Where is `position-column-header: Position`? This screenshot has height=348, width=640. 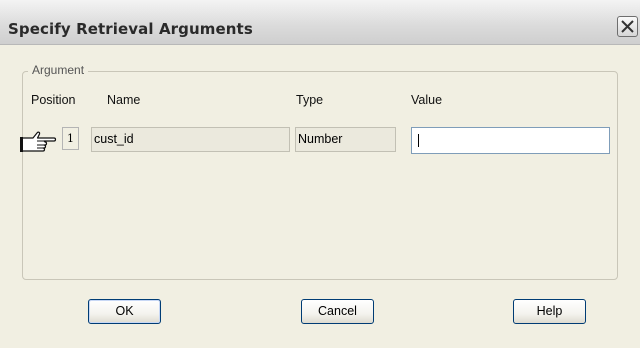
position-column-header: Position is located at coordinates (53, 100).